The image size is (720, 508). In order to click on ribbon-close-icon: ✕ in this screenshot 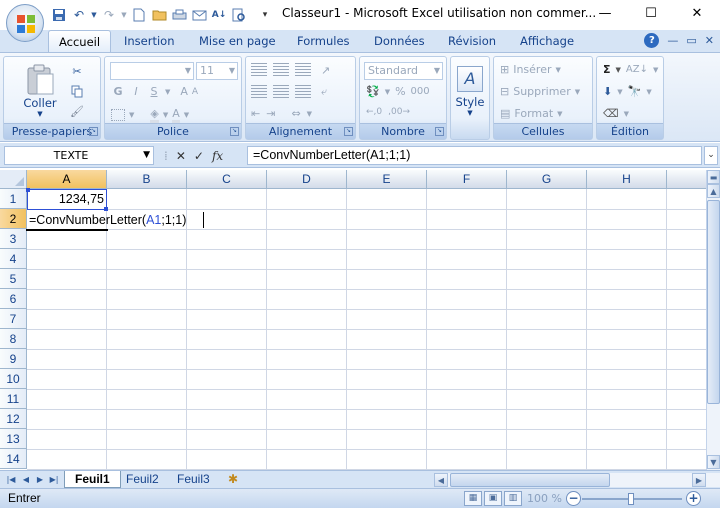, I will do `click(709, 40)`.